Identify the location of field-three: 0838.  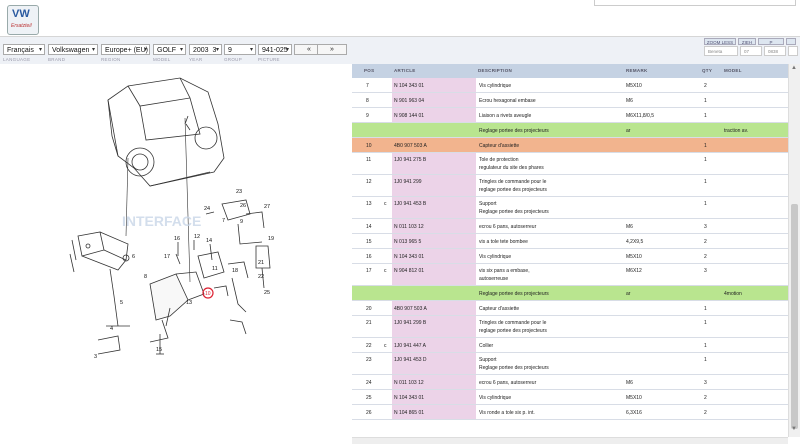
(775, 51).